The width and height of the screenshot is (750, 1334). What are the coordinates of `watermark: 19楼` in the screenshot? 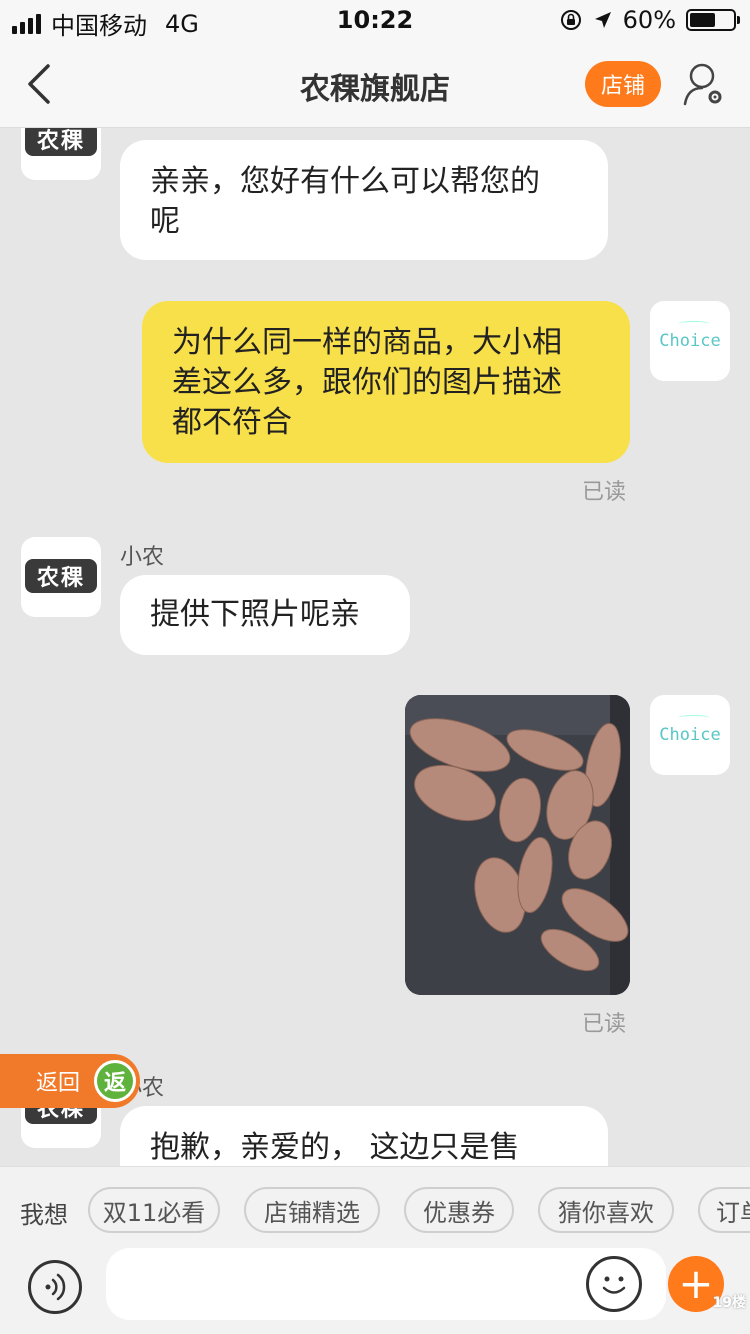 It's located at (729, 1303).